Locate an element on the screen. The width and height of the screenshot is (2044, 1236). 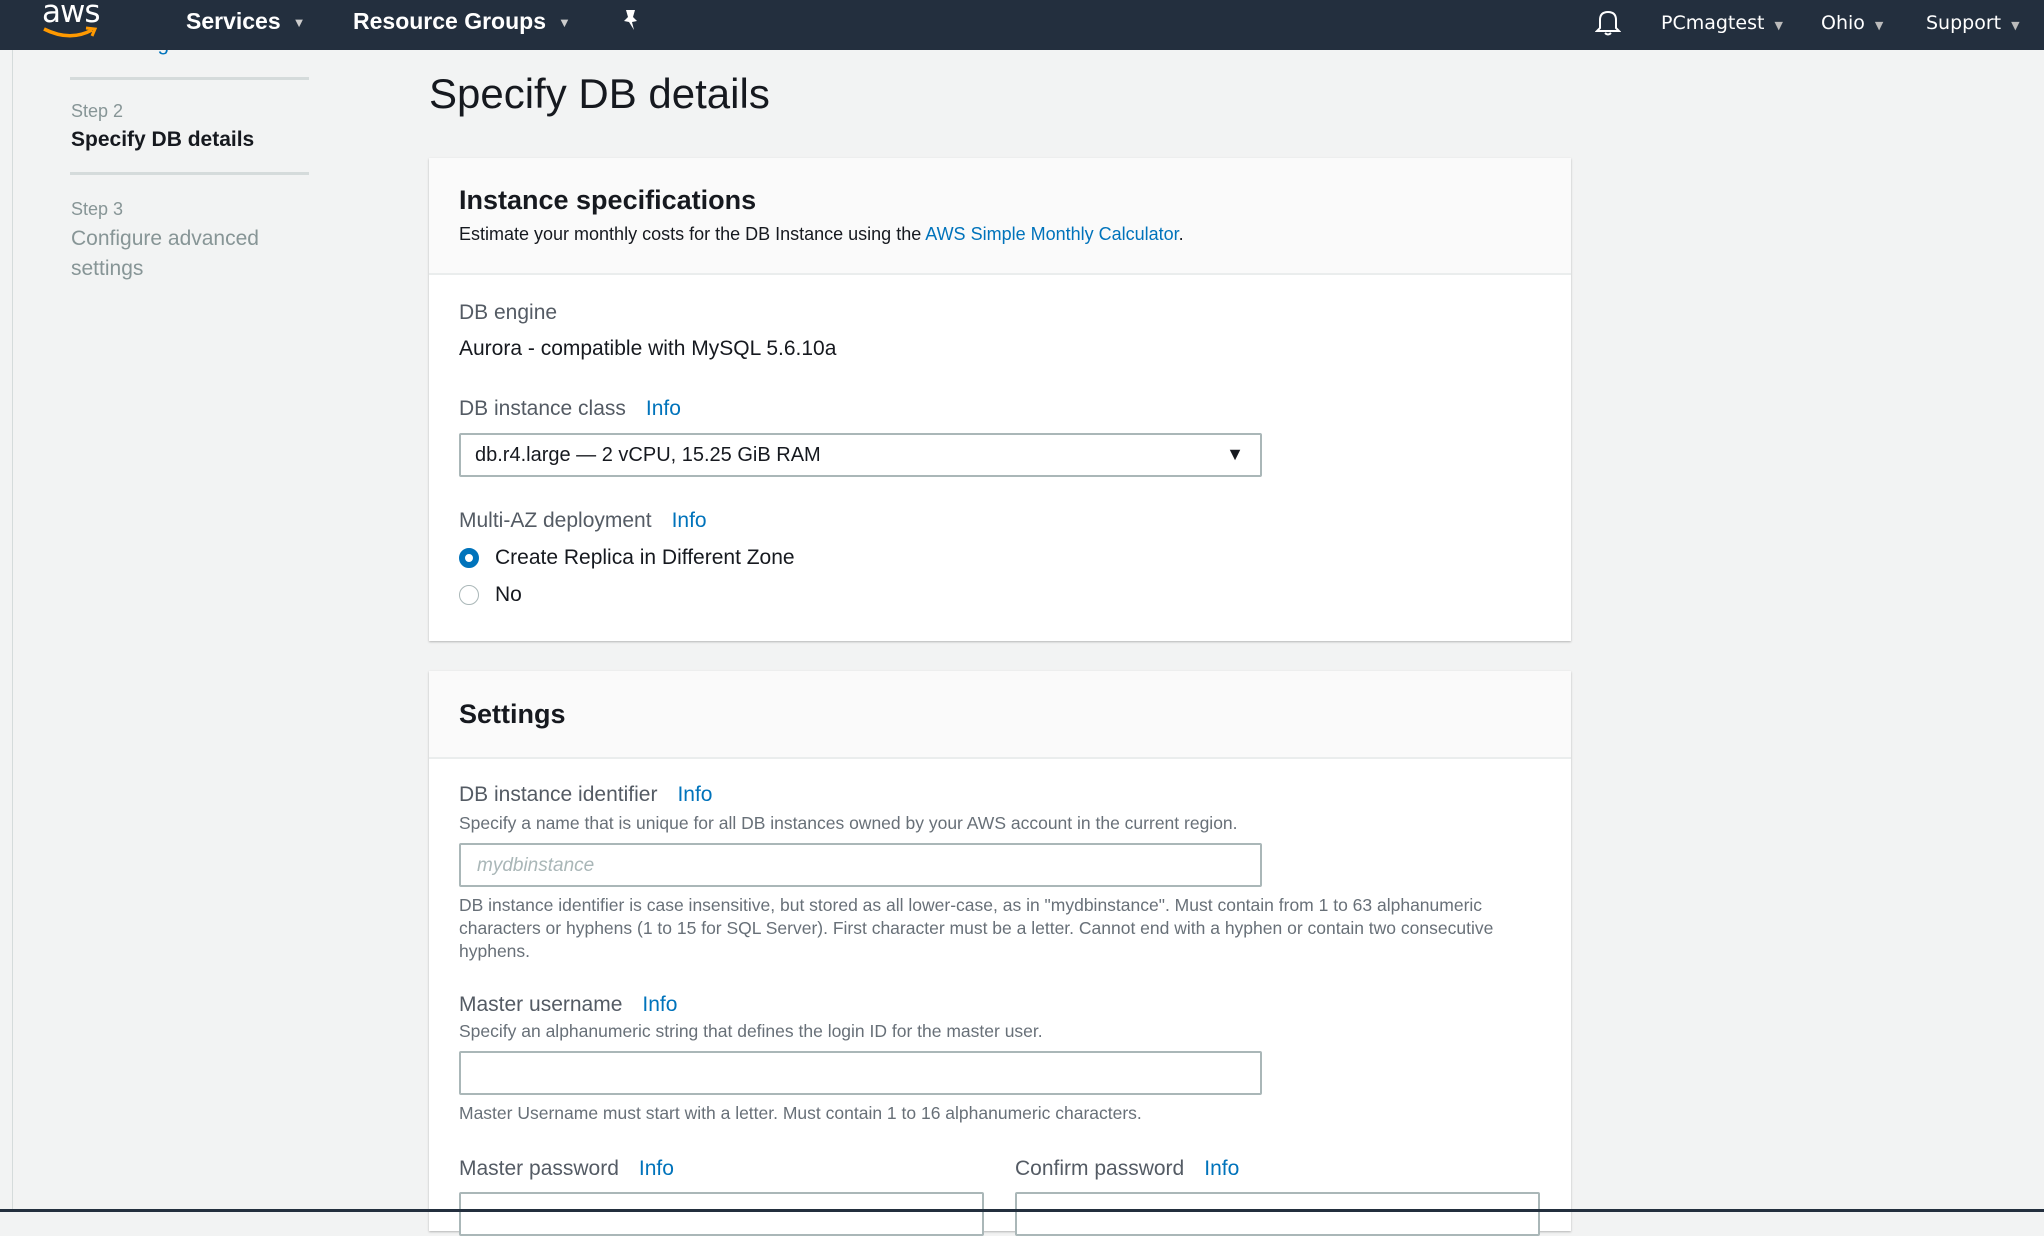
calculator-link: AWS Simple Monthly Calculator is located at coordinates (1051, 234).